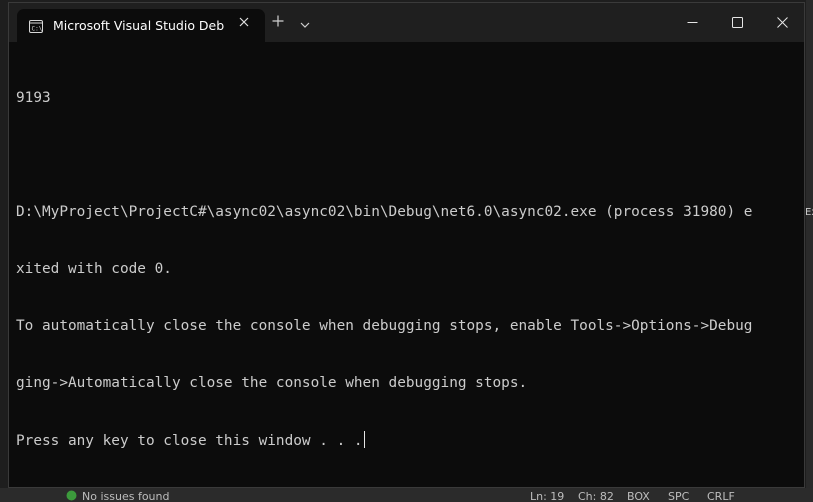 The image size is (813, 502). Describe the element at coordinates (406, 22) in the screenshot. I see `title-bar: C:\ Microsoft Visual Studio Debug` at that location.